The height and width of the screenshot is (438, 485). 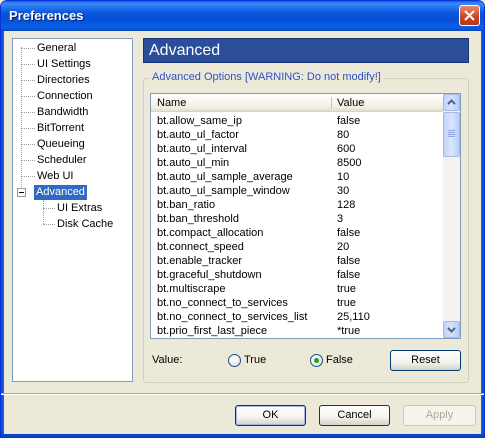 What do you see at coordinates (349, 331) in the screenshot?
I see `option-value: *true` at bounding box center [349, 331].